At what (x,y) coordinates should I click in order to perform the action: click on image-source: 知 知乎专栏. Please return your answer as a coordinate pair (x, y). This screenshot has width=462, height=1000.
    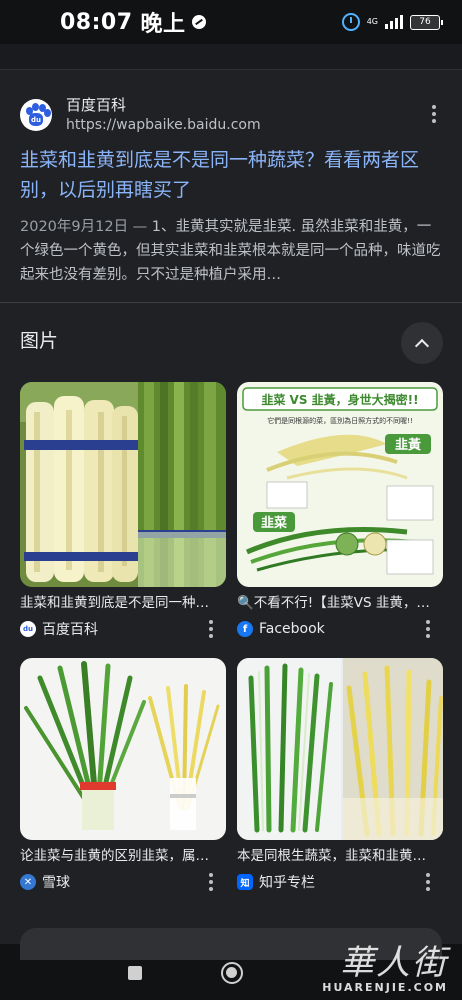
    Looking at the image, I should click on (340, 882).